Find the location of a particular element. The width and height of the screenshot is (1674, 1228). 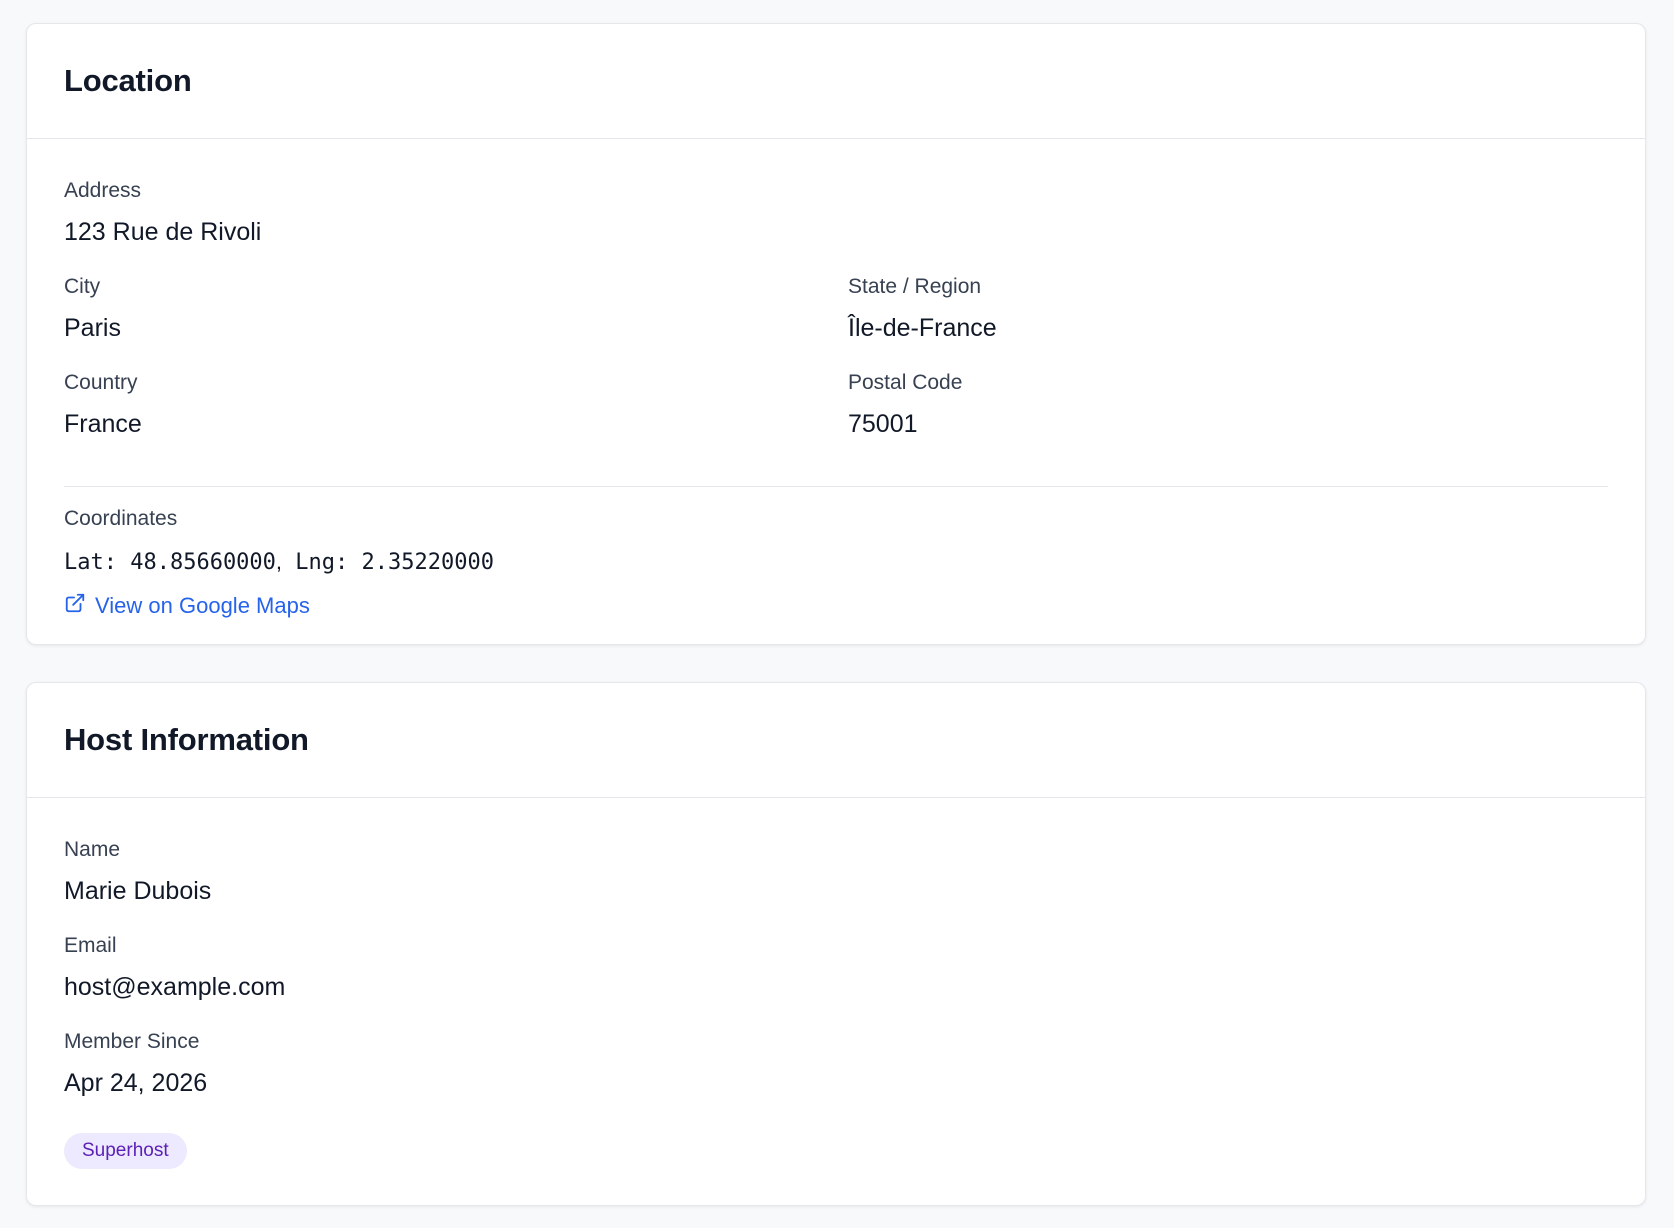

postal-code-field: Postal Code 75001 is located at coordinates (905, 405).